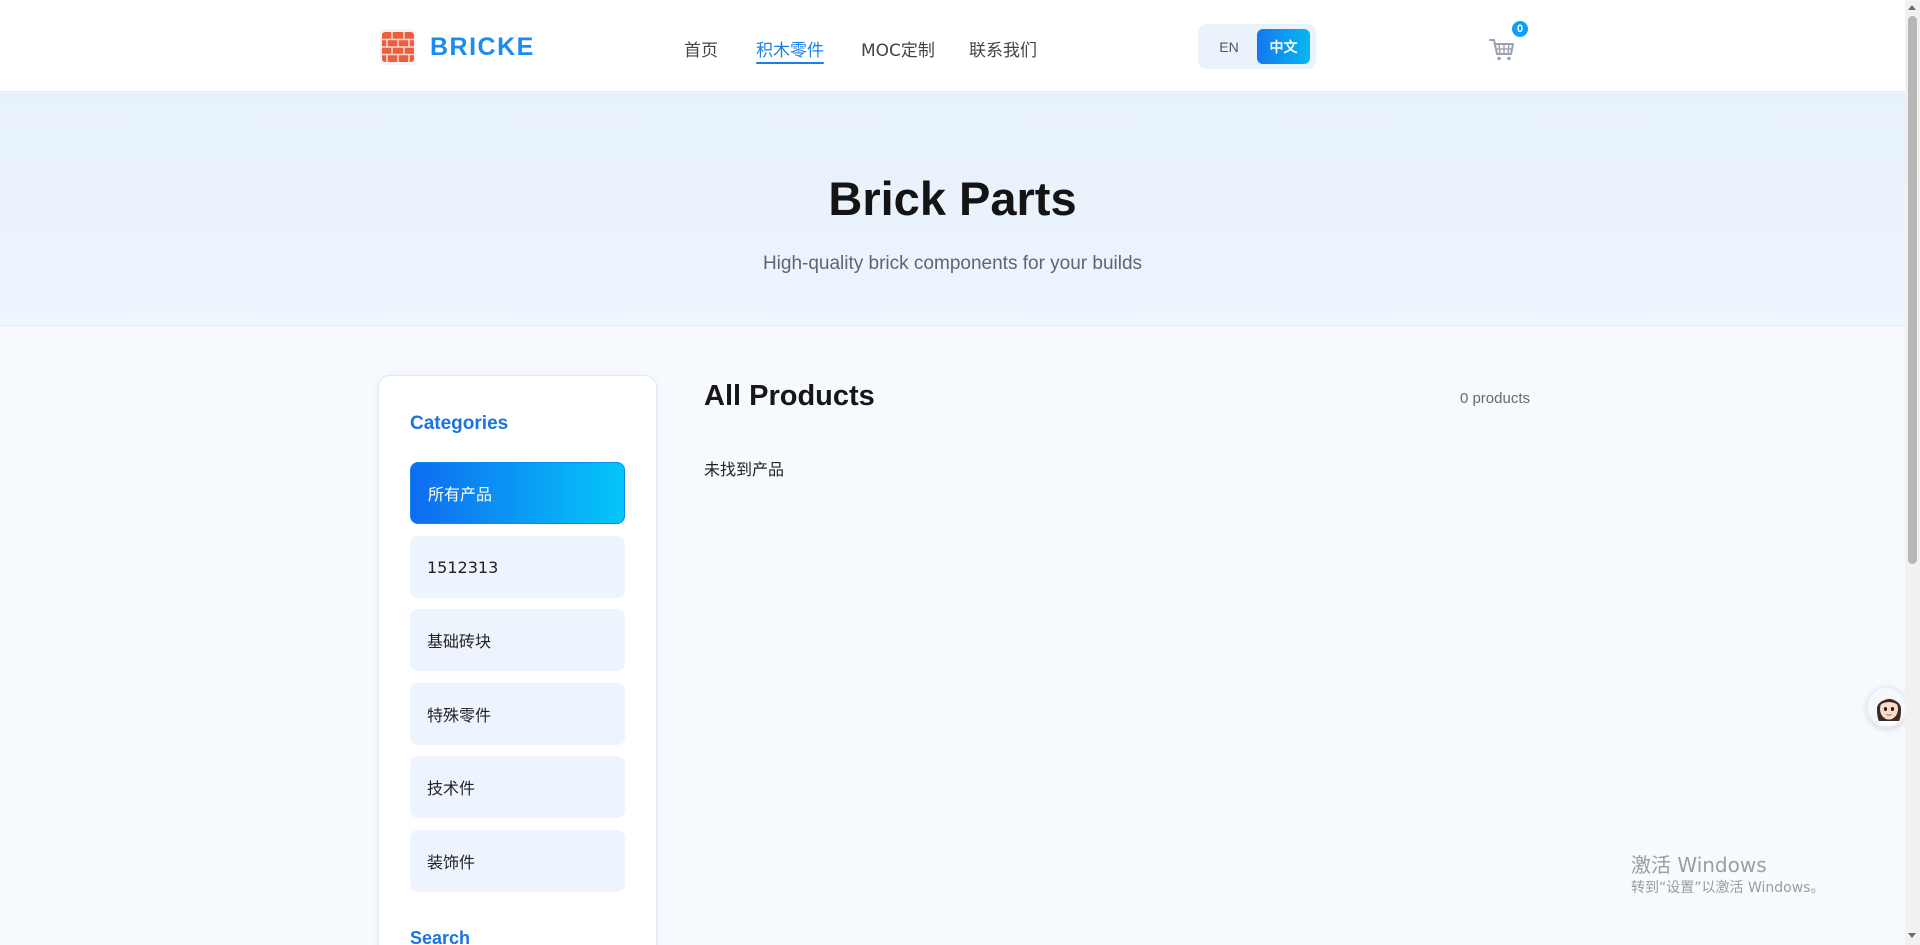  Describe the element at coordinates (482, 46) in the screenshot. I see `logo-text: BRICKE` at that location.